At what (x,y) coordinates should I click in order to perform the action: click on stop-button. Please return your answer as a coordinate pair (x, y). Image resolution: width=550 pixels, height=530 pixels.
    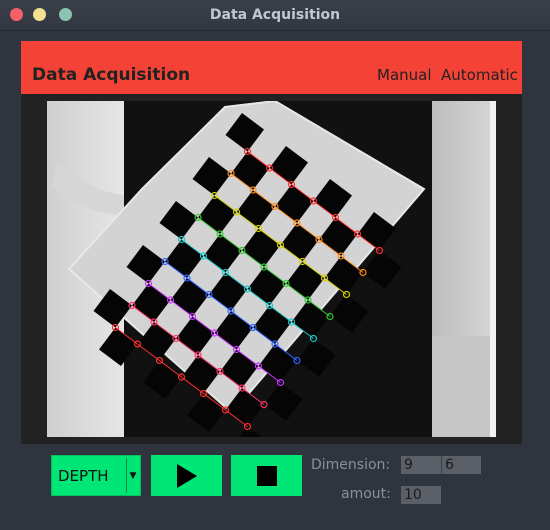
    Looking at the image, I should click on (266, 475).